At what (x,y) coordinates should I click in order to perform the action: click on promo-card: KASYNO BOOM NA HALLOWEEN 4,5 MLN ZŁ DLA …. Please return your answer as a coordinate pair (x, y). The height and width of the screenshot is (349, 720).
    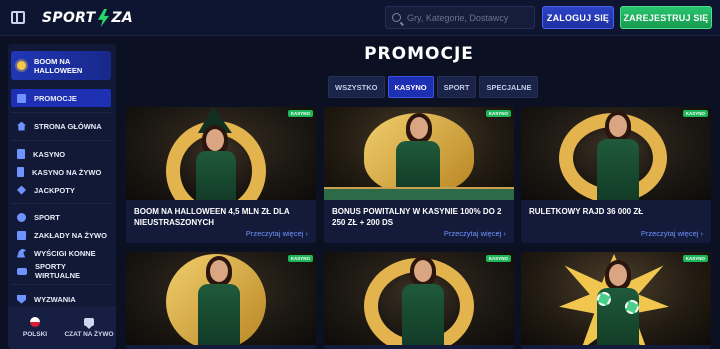
    Looking at the image, I should click on (221, 175).